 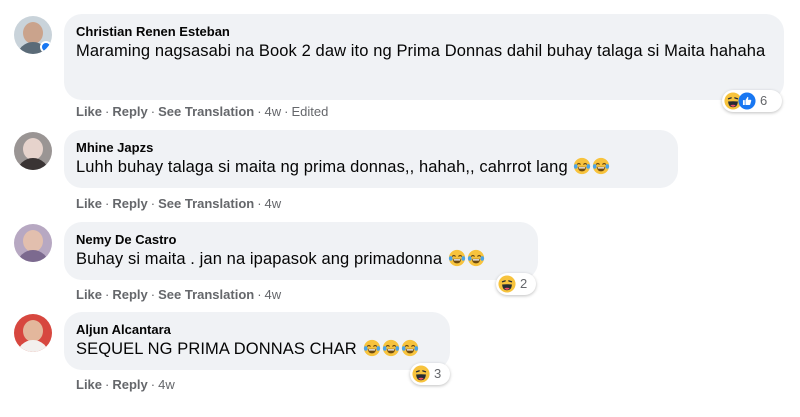 What do you see at coordinates (747, 101) in the screenshot?
I see `like-reaction-icon` at bounding box center [747, 101].